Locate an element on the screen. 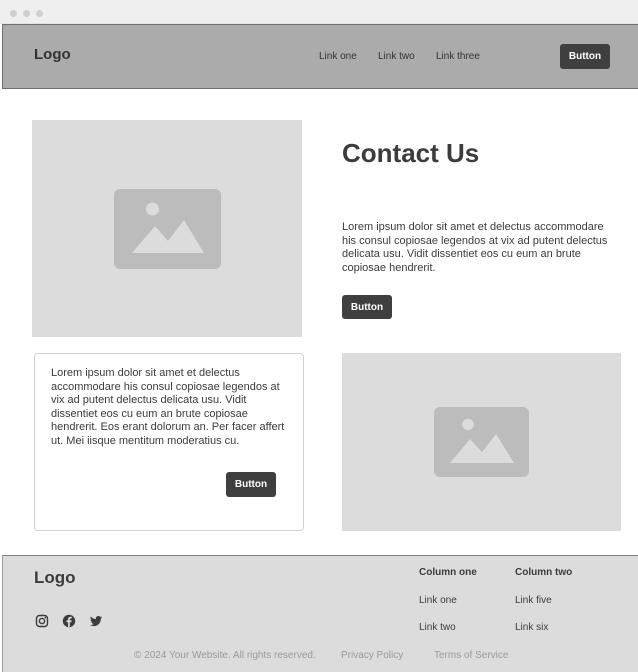 Image resolution: width=638 pixels, height=672 pixels. footer-logo: Logo is located at coordinates (55, 578).